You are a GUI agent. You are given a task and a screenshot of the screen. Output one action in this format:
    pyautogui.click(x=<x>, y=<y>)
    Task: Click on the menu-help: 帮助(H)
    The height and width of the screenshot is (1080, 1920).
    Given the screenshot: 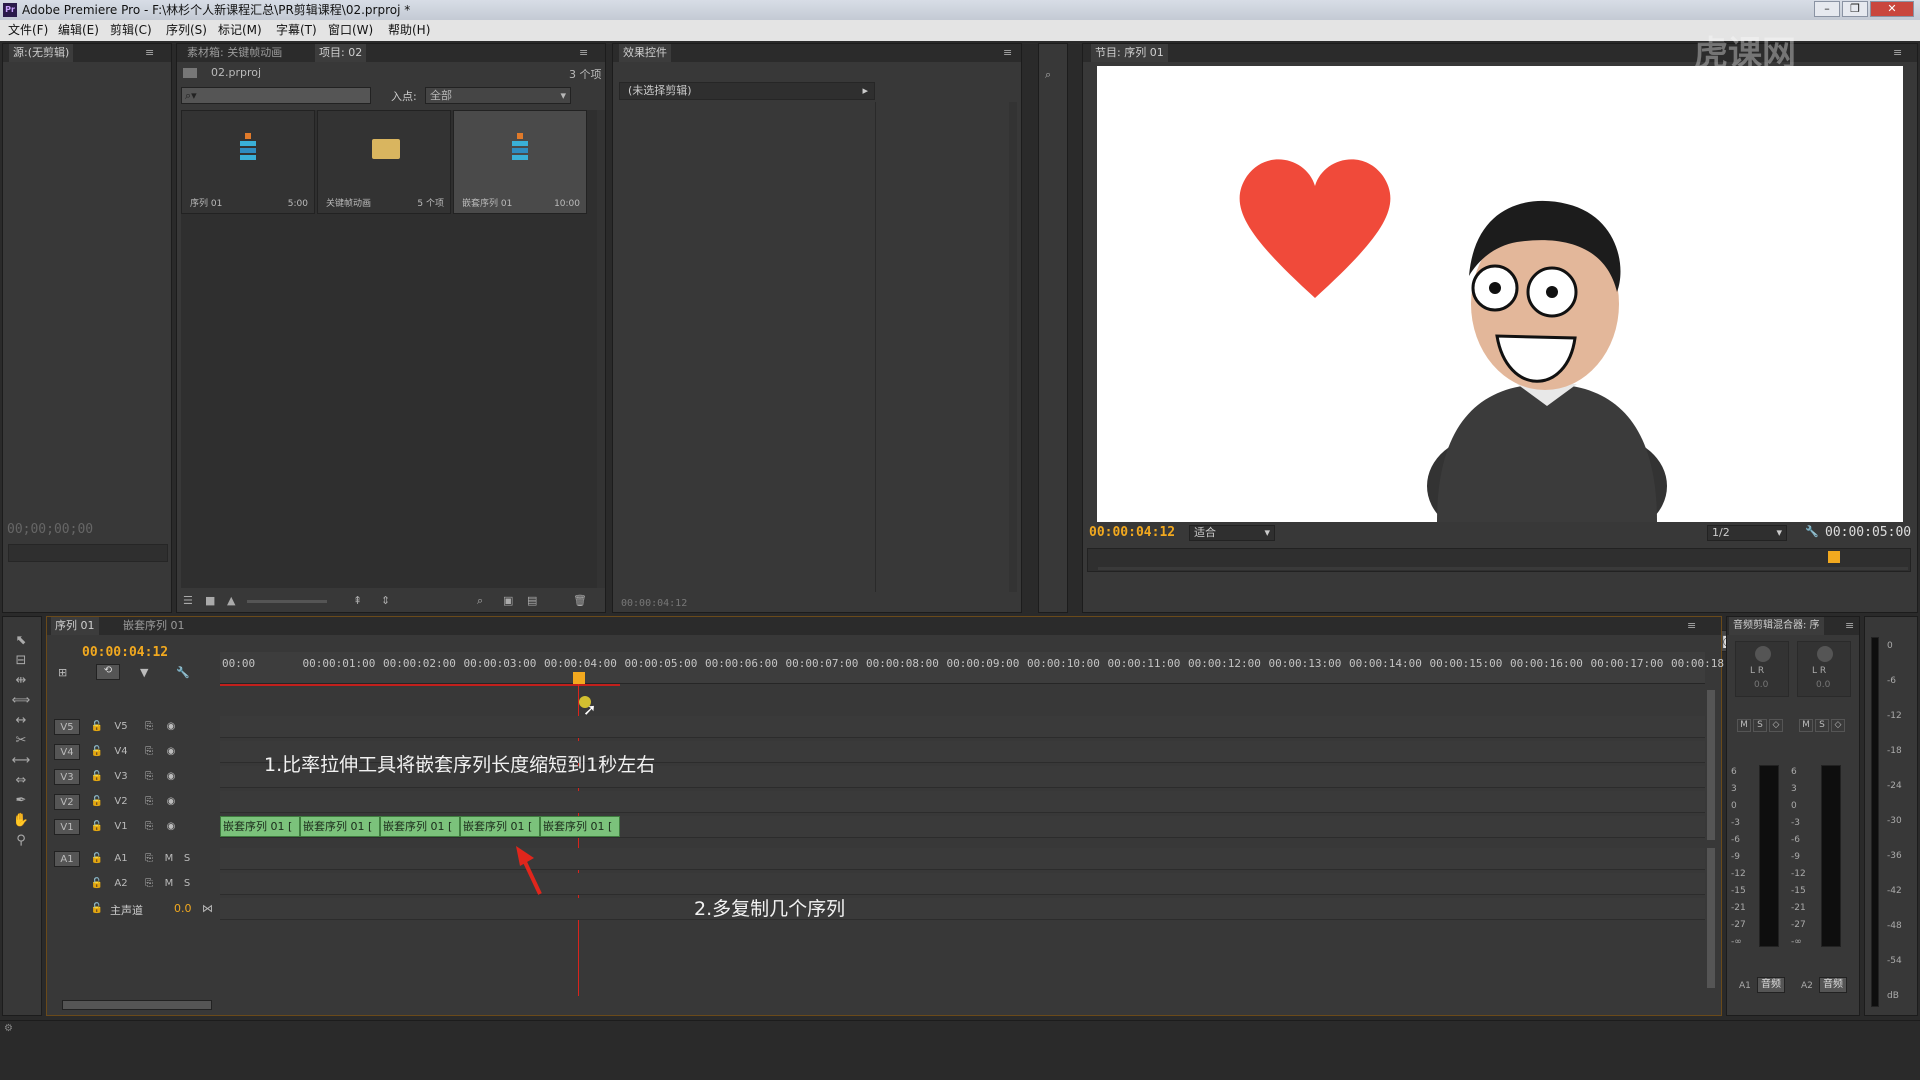 What is the action you would take?
    pyautogui.click(x=409, y=30)
    